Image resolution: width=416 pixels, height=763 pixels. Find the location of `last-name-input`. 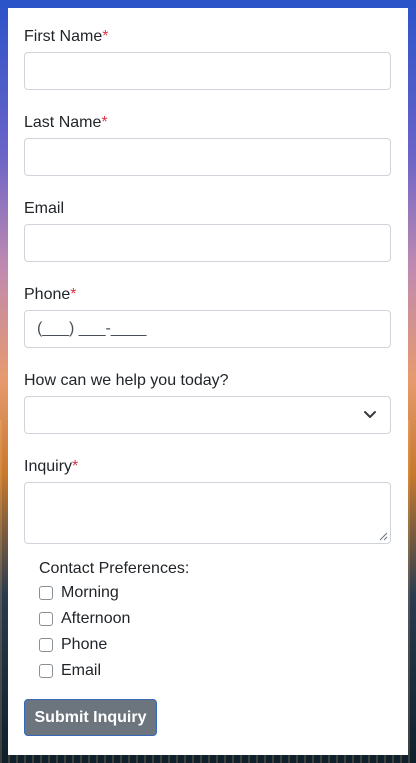

last-name-input is located at coordinates (207, 157).